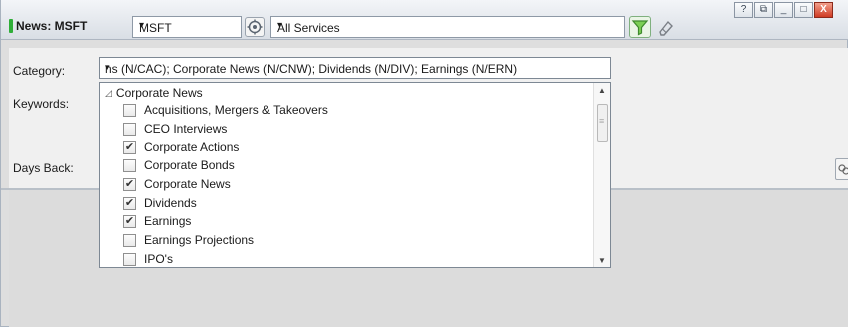  What do you see at coordinates (108, 93) in the screenshot?
I see `collapse-triangle-icon: ◿` at bounding box center [108, 93].